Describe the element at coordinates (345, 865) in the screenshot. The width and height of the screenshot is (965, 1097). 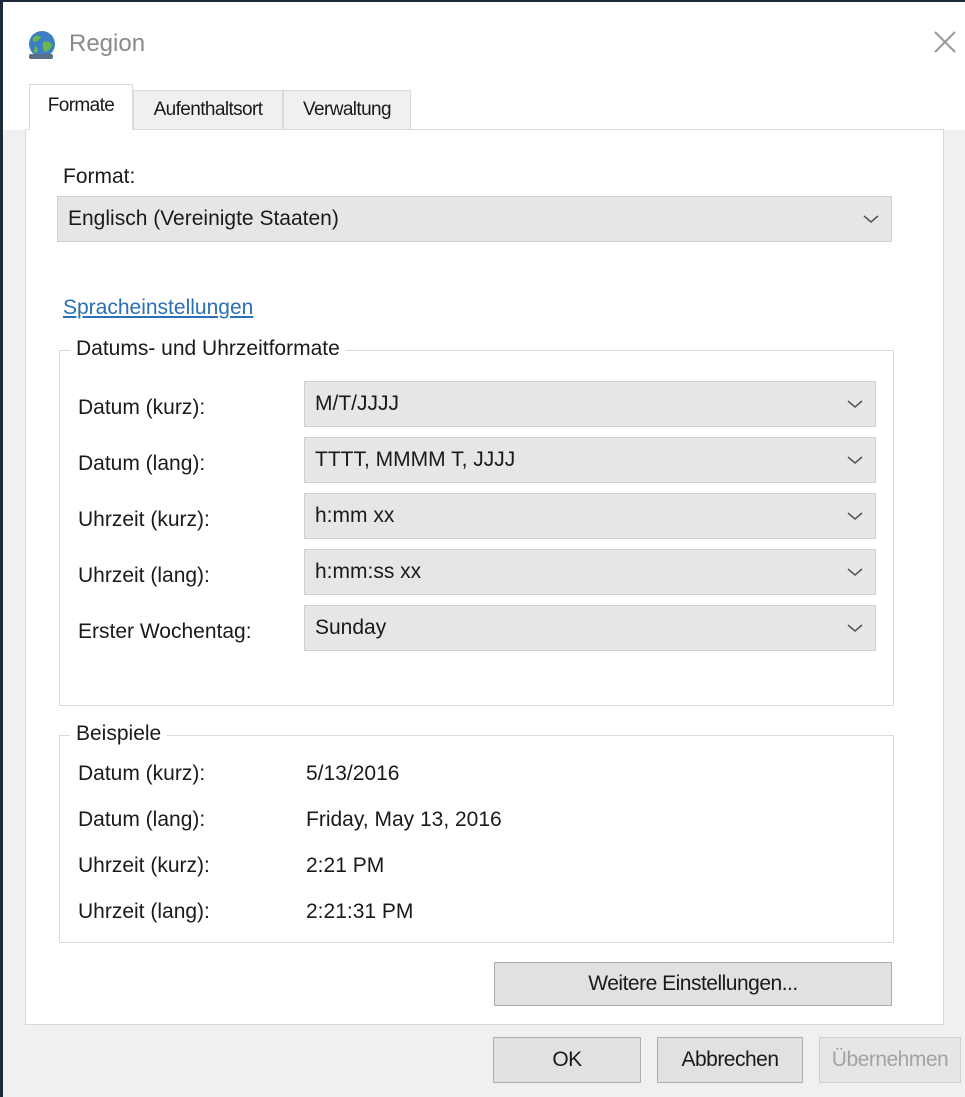
I see `example-short-time-value: 2:21 PM` at that location.